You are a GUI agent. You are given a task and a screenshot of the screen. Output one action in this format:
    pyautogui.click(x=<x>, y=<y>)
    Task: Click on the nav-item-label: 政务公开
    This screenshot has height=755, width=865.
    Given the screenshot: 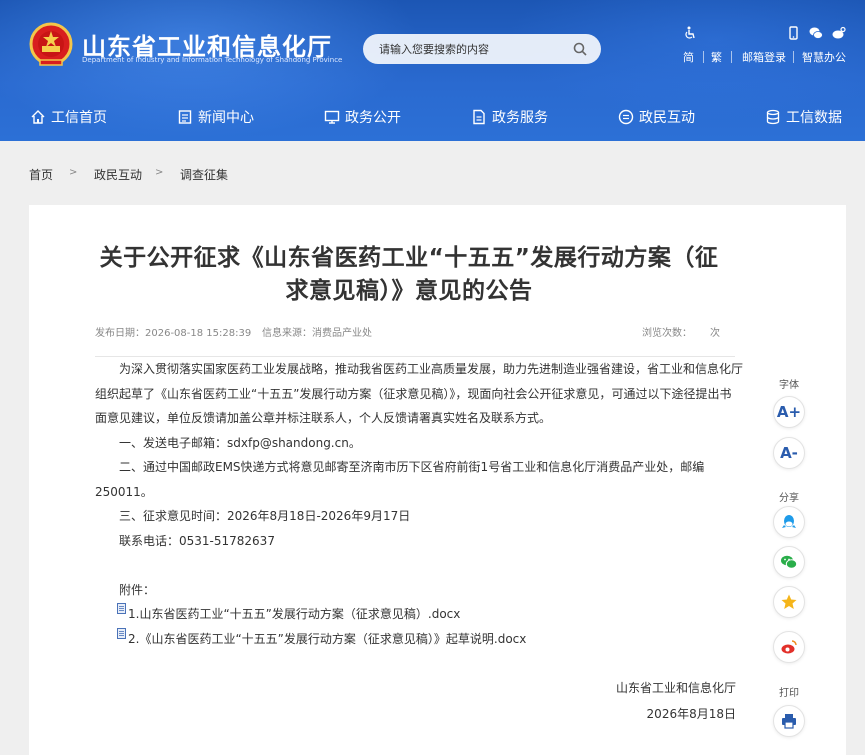 What is the action you would take?
    pyautogui.click(x=373, y=118)
    